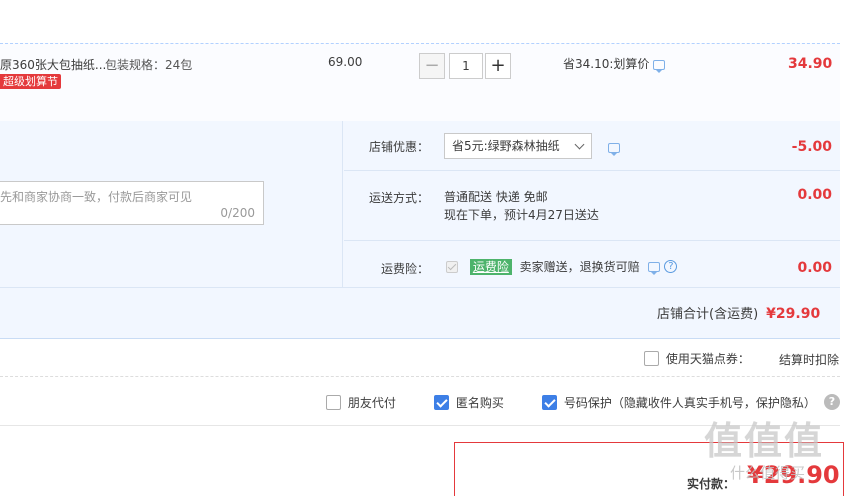  What do you see at coordinates (606, 64) in the screenshot?
I see `item-saving-text: 省34.10:划算价` at bounding box center [606, 64].